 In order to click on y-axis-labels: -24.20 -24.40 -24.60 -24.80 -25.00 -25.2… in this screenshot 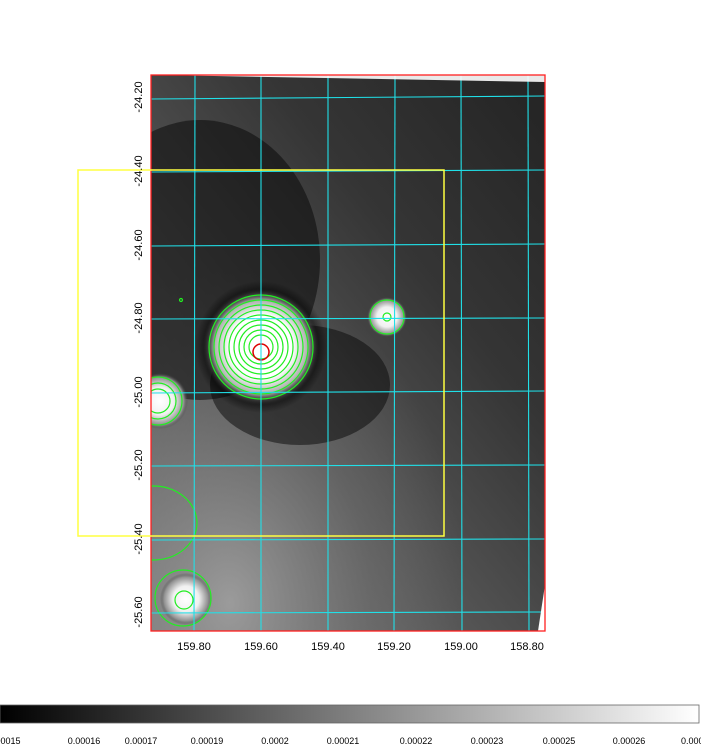, I will do `click(139, 354)`.